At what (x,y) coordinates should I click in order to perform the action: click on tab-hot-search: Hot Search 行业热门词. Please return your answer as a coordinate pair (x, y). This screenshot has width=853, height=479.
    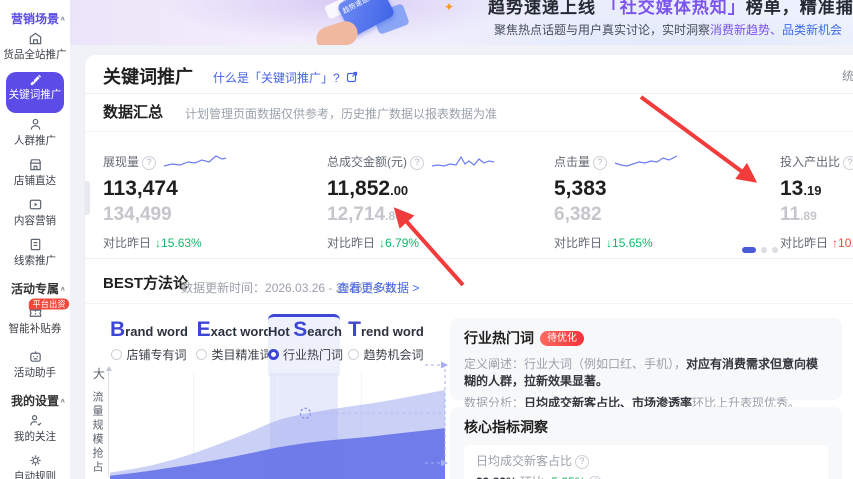
    Looking at the image, I should click on (305, 345).